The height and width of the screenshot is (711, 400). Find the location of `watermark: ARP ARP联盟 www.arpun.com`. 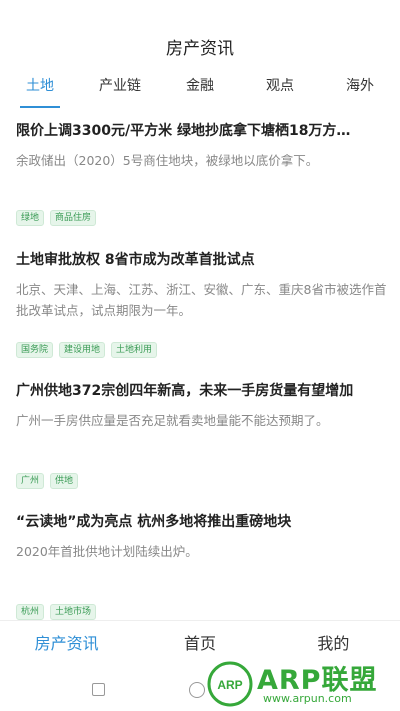

watermark: ARP ARP联盟 www.arpun.com is located at coordinates (300, 683).